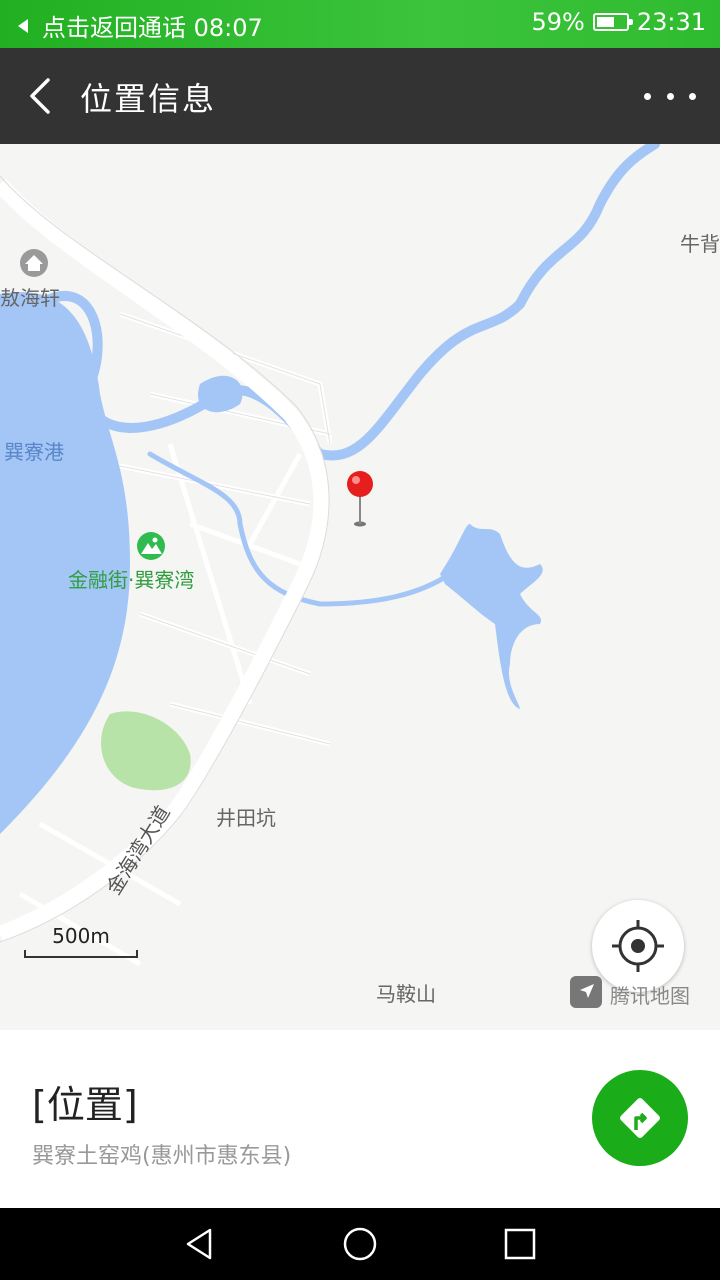 This screenshot has height=1280, width=720. Describe the element at coordinates (650, 996) in the screenshot. I see `map-provider-logo: 腾讯地图` at that location.